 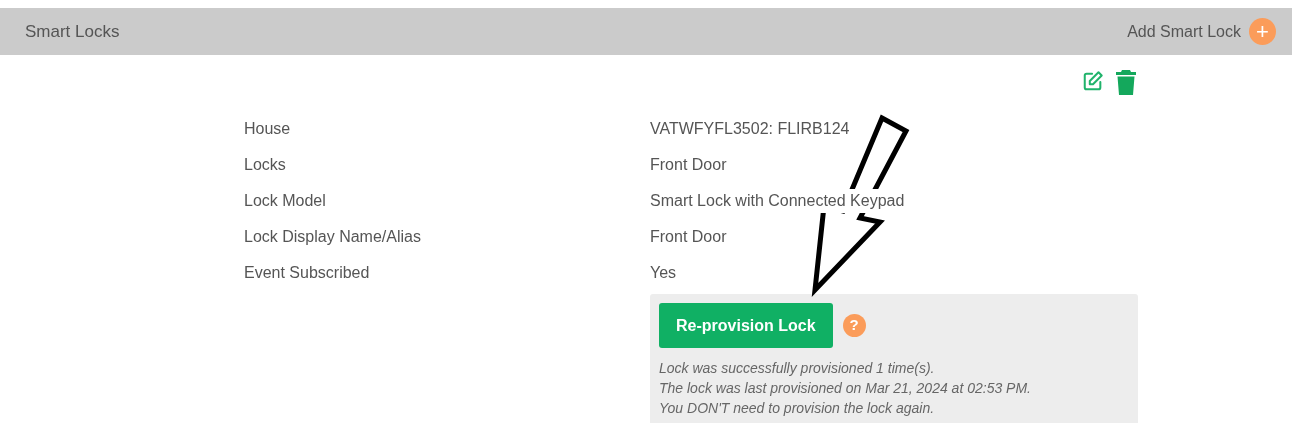 What do you see at coordinates (854, 325) in the screenshot?
I see `help-icon: ?` at bounding box center [854, 325].